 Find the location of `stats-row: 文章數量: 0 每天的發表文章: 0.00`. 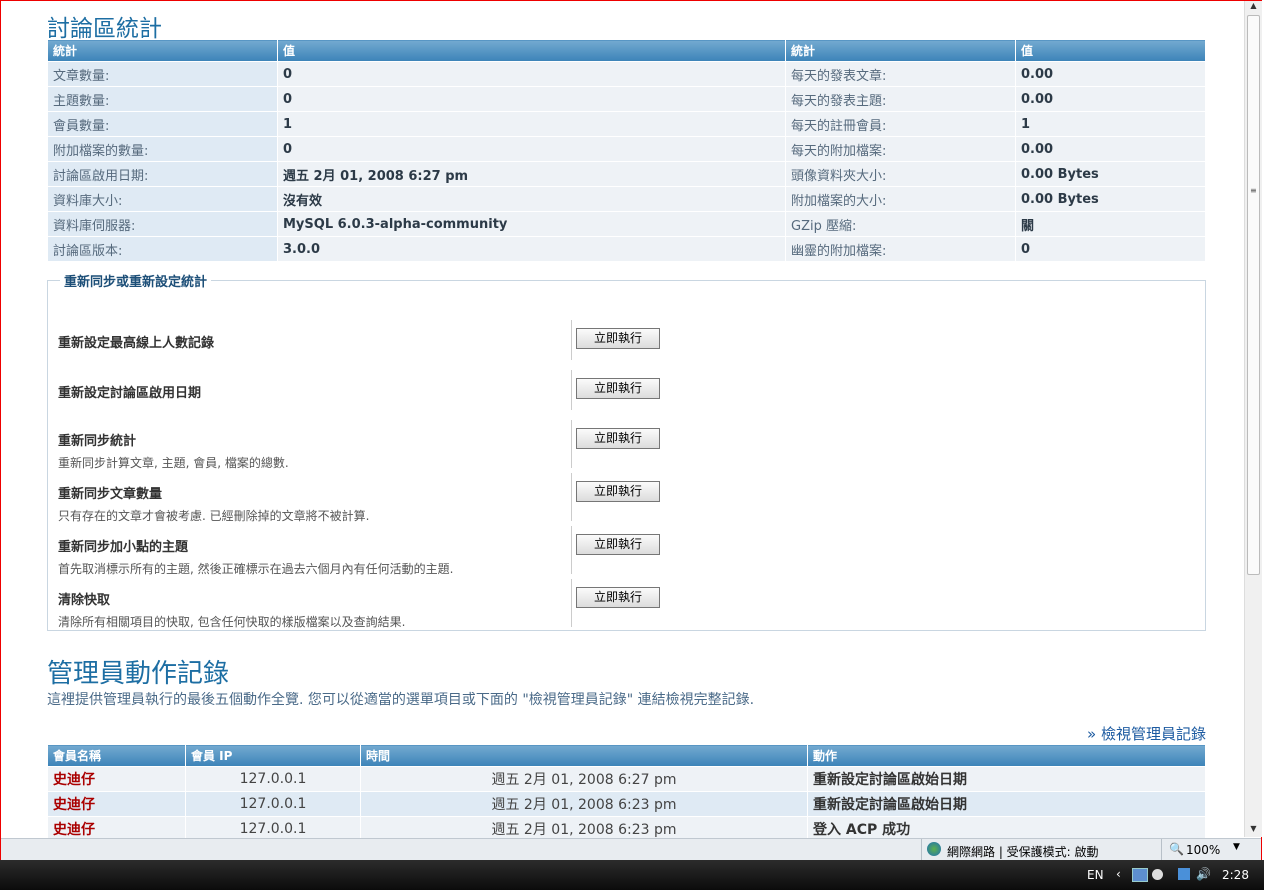

stats-row: 文章數量: 0 每天的發表文章: 0.00 is located at coordinates (626, 74).